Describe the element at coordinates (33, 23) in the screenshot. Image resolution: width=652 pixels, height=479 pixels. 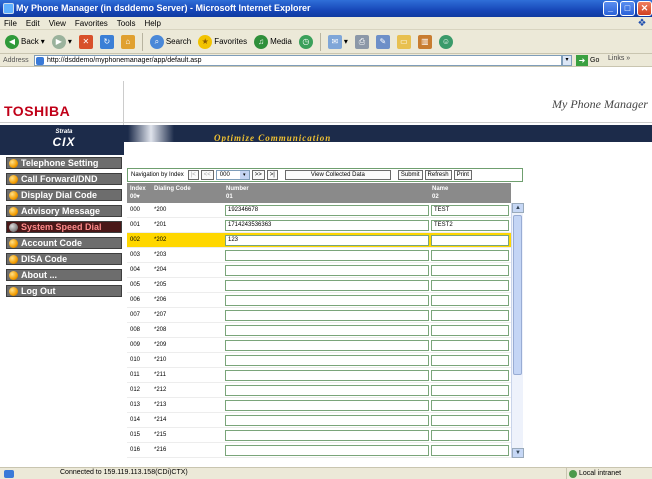
I see `menu-edit: Edit` at that location.